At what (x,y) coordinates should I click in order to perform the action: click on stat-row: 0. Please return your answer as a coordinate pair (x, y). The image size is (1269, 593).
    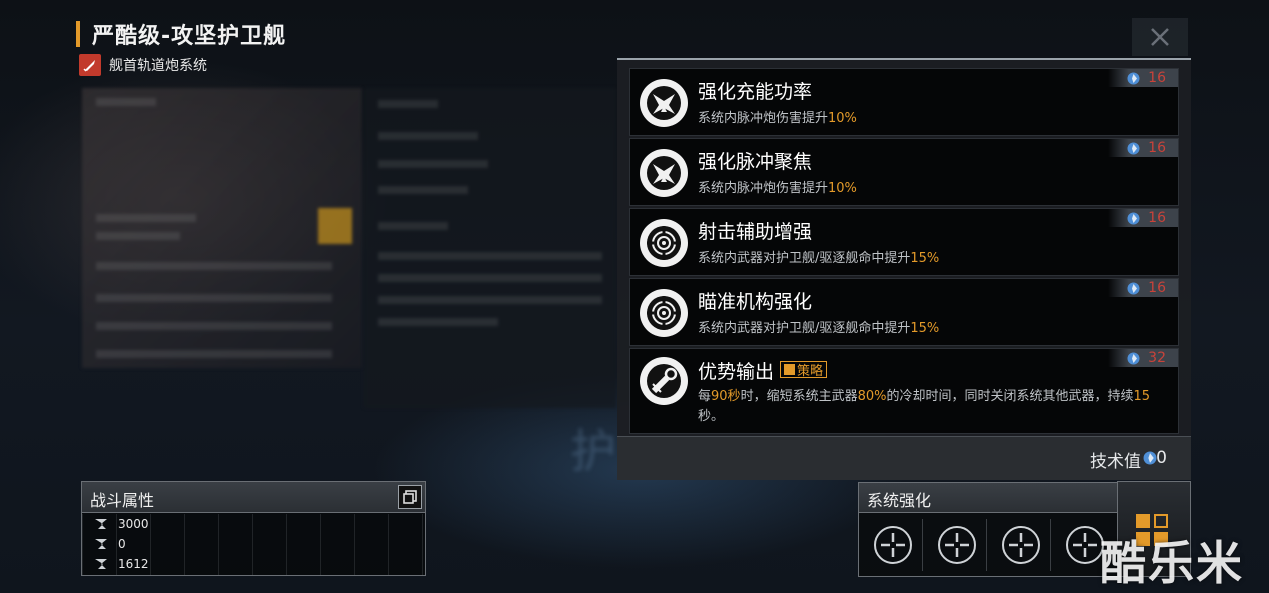
    Looking at the image, I should click on (110, 544).